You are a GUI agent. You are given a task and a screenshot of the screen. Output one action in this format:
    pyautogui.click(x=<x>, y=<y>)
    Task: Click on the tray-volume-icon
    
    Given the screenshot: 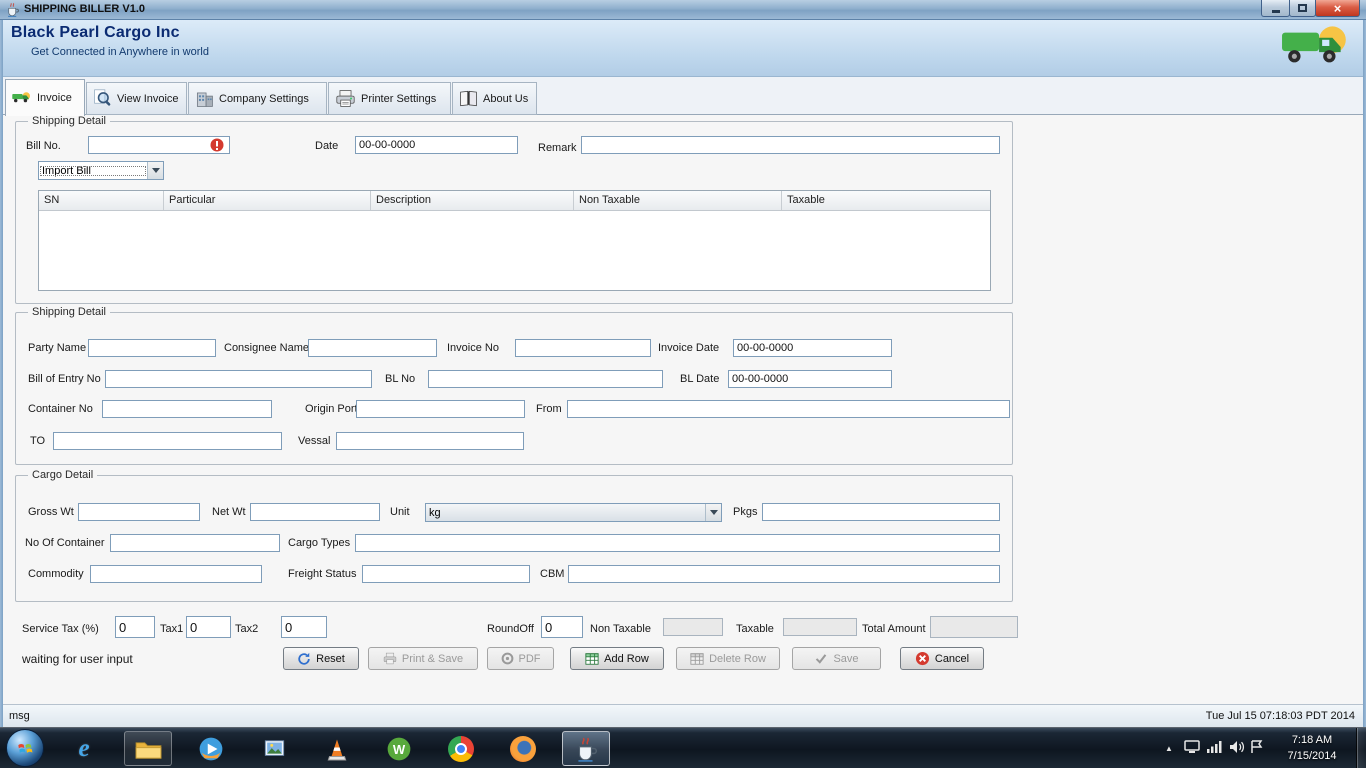 What is the action you would take?
    pyautogui.click(x=1237, y=747)
    